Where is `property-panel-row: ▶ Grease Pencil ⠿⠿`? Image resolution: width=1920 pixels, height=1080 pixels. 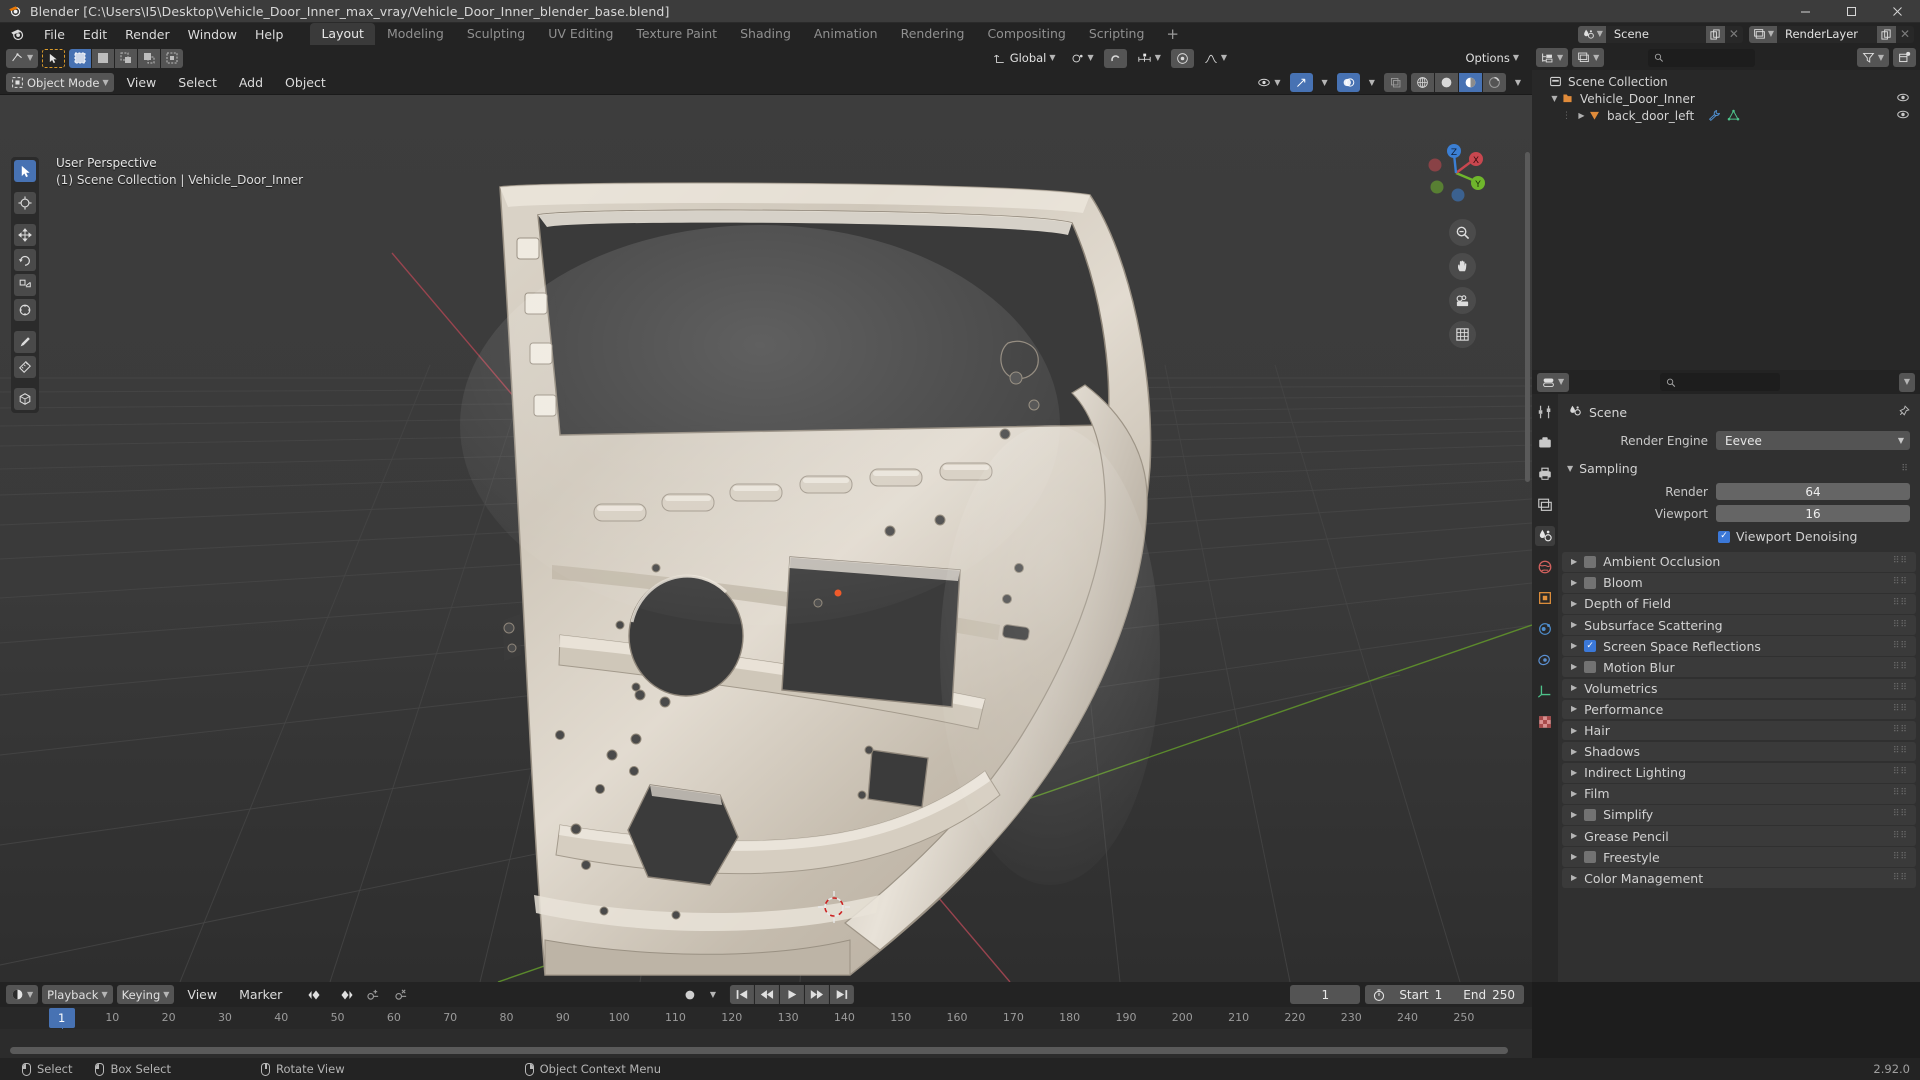 property-panel-row: ▶ Grease Pencil ⠿⠿ is located at coordinates (1739, 836).